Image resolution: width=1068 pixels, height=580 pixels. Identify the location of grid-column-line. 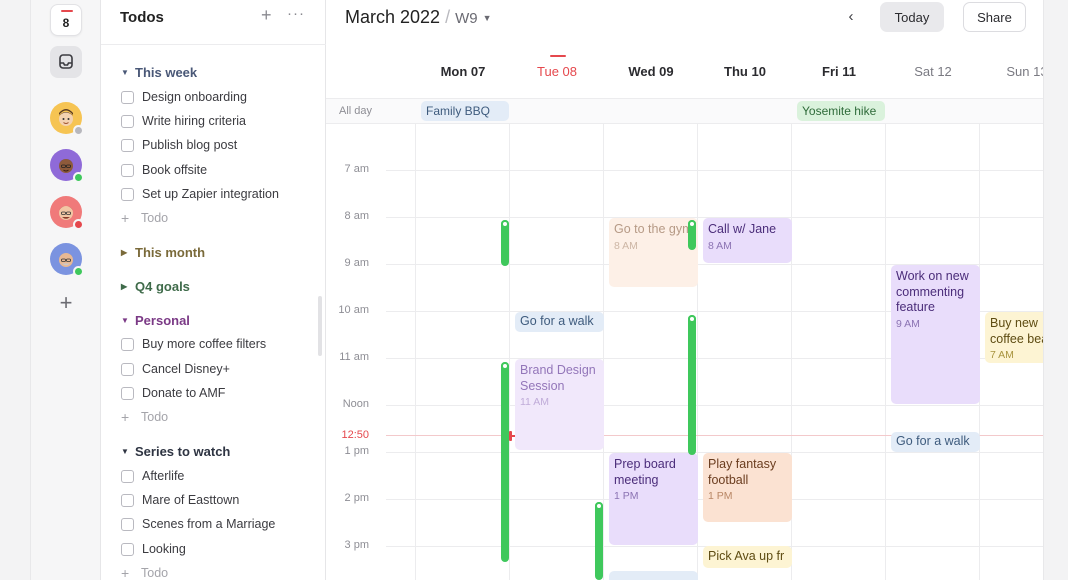
(509, 352).